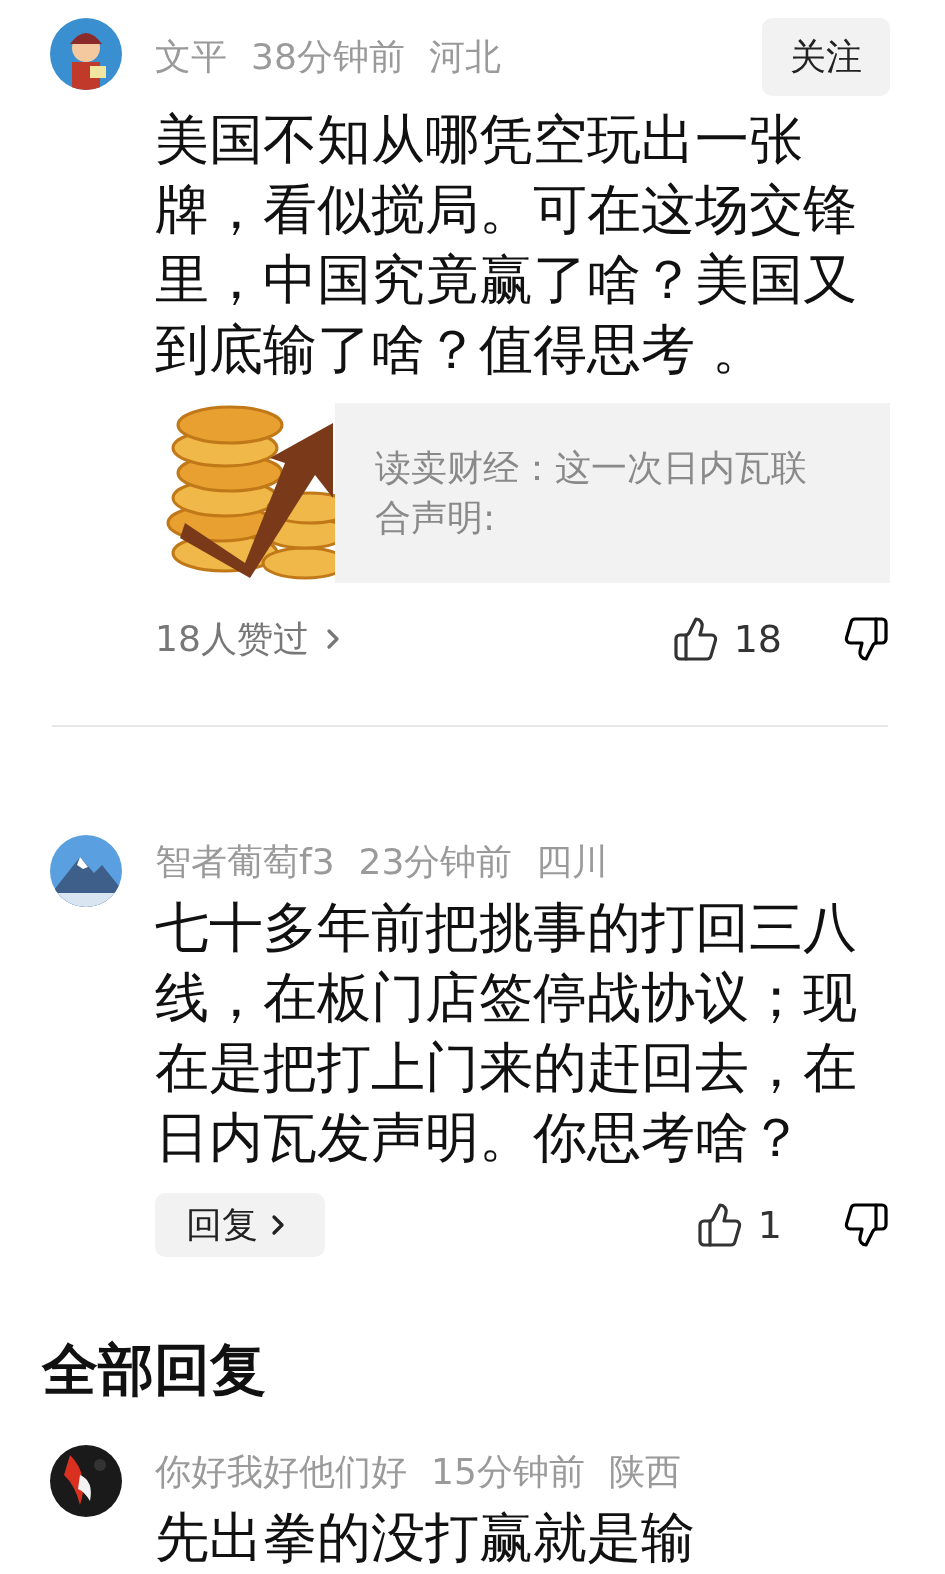 Image resolution: width=945 pixels, height=1574 pixels. I want to click on link-card: 读卖财经：这一次日内瓦联合声明:, so click(522, 493).